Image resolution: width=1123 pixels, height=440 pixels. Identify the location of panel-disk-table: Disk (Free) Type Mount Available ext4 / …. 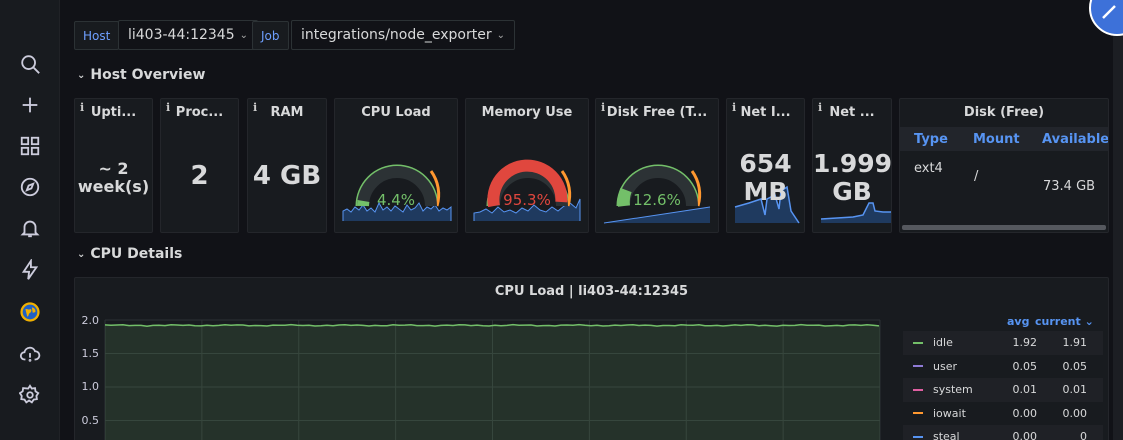
(1004, 165).